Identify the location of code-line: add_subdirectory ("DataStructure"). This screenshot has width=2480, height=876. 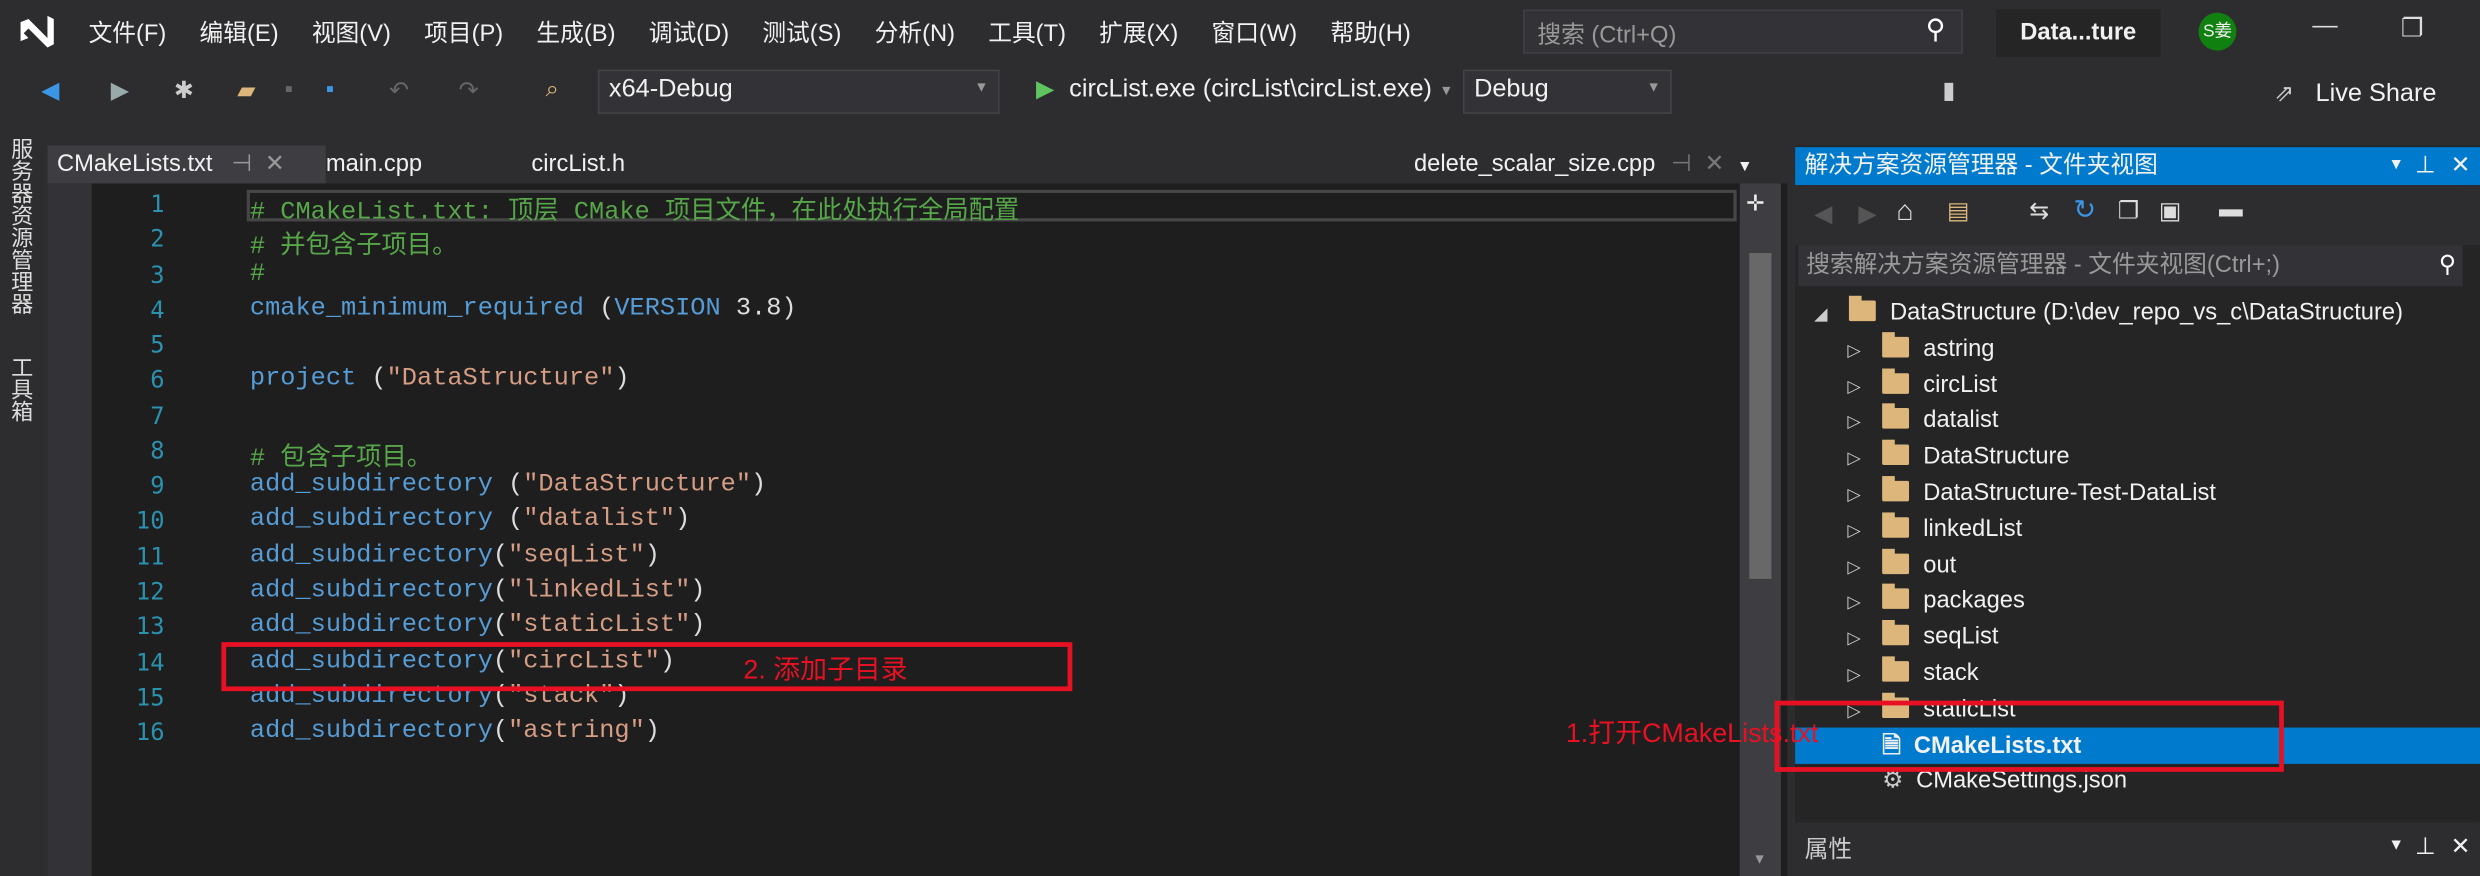
(508, 484).